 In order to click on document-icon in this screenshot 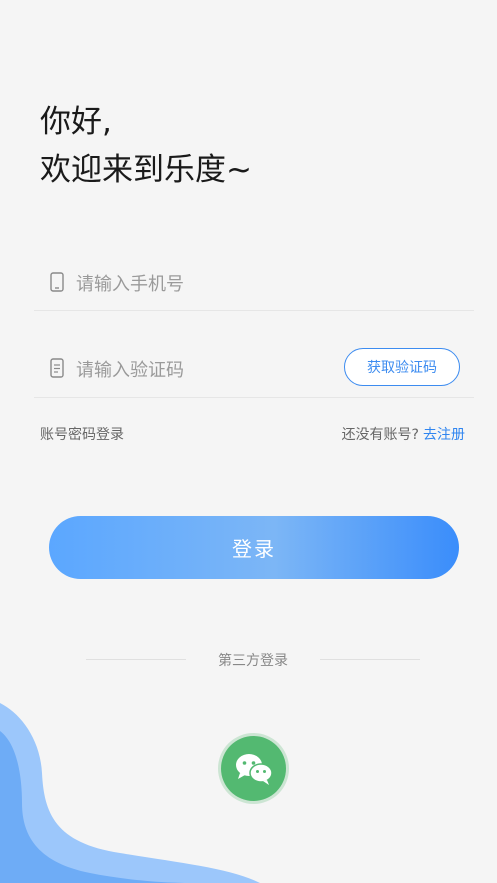, I will do `click(57, 368)`.